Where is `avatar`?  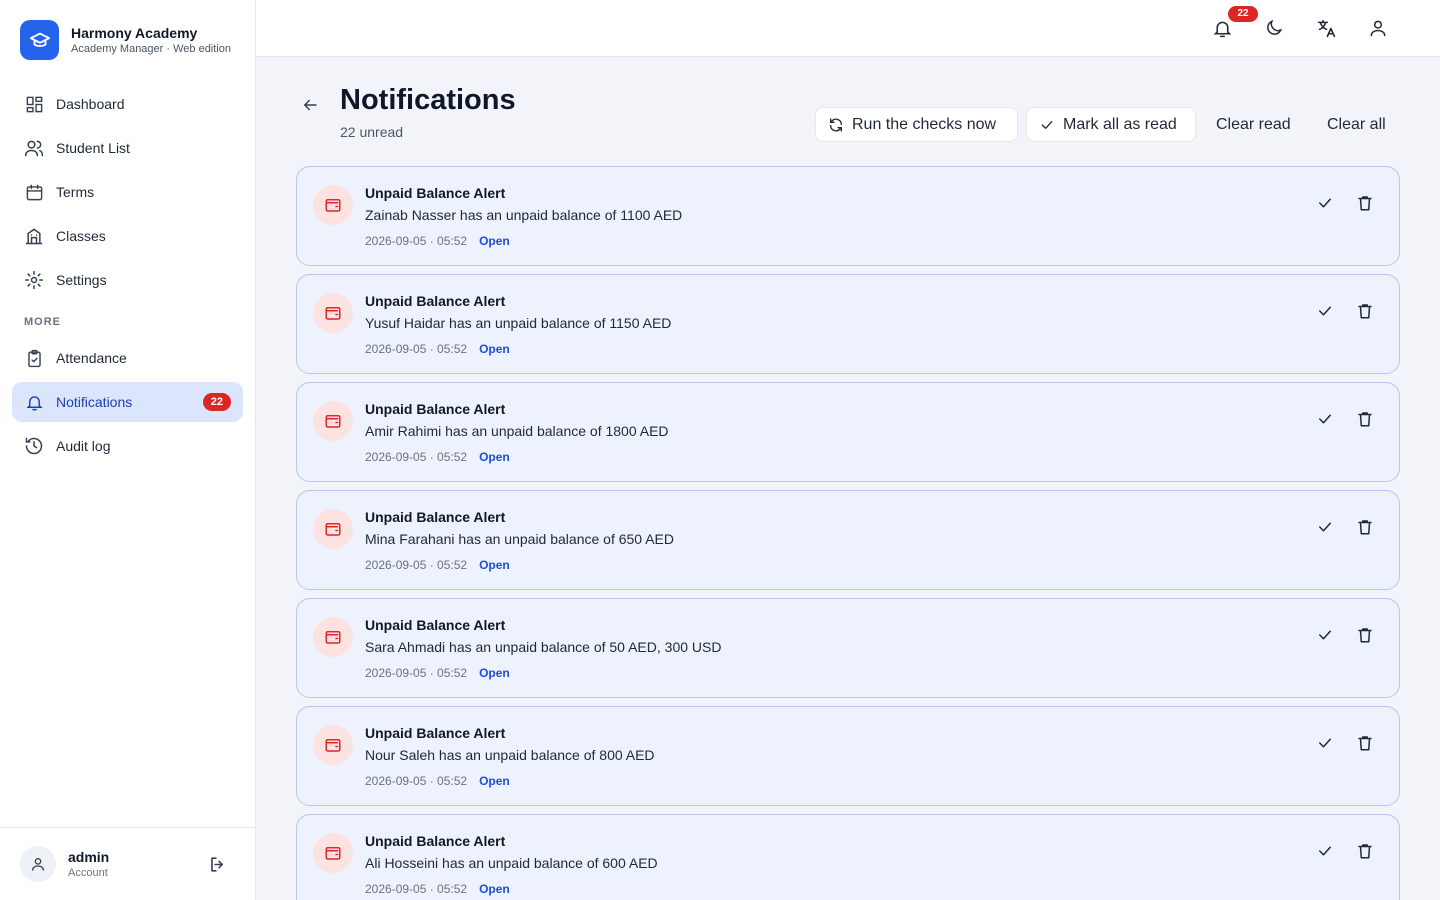 avatar is located at coordinates (38, 864).